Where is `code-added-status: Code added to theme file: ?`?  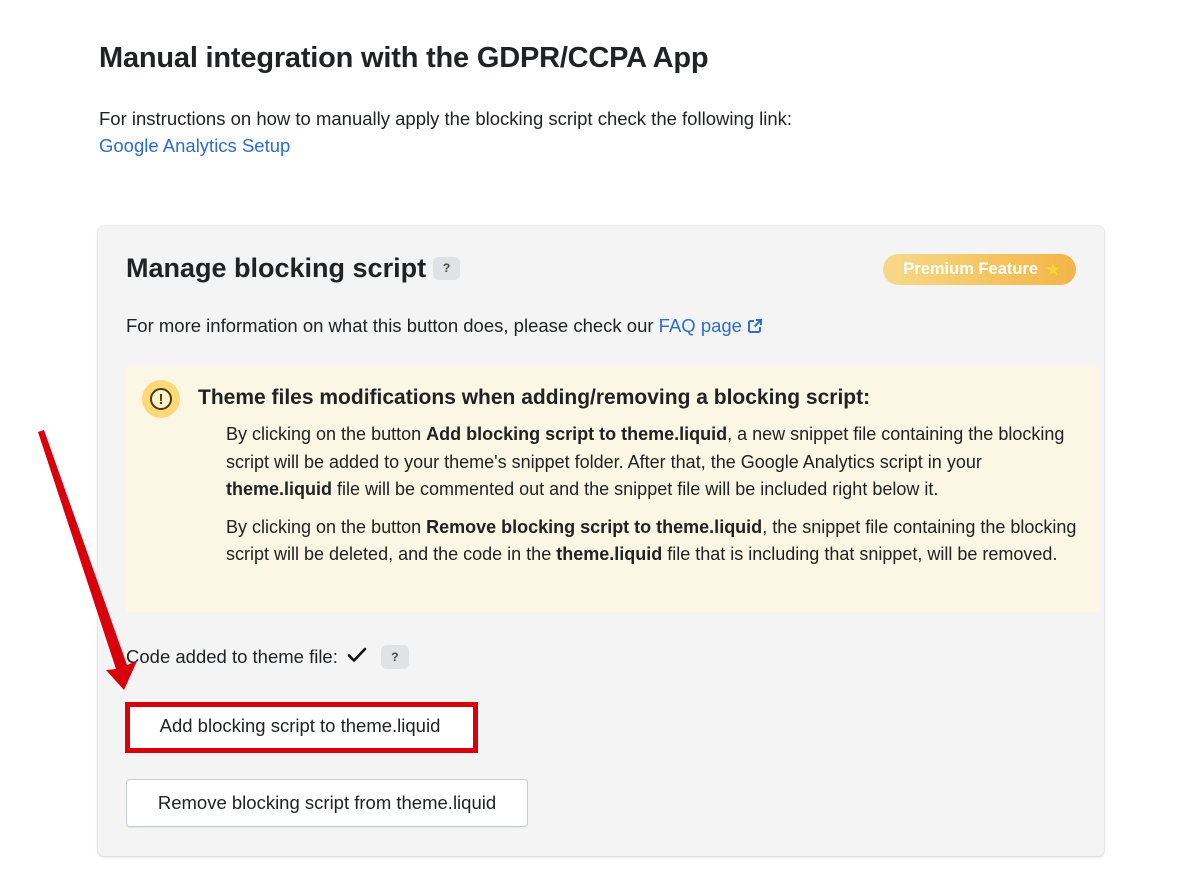 code-added-status: Code added to theme file: ? is located at coordinates (267, 657).